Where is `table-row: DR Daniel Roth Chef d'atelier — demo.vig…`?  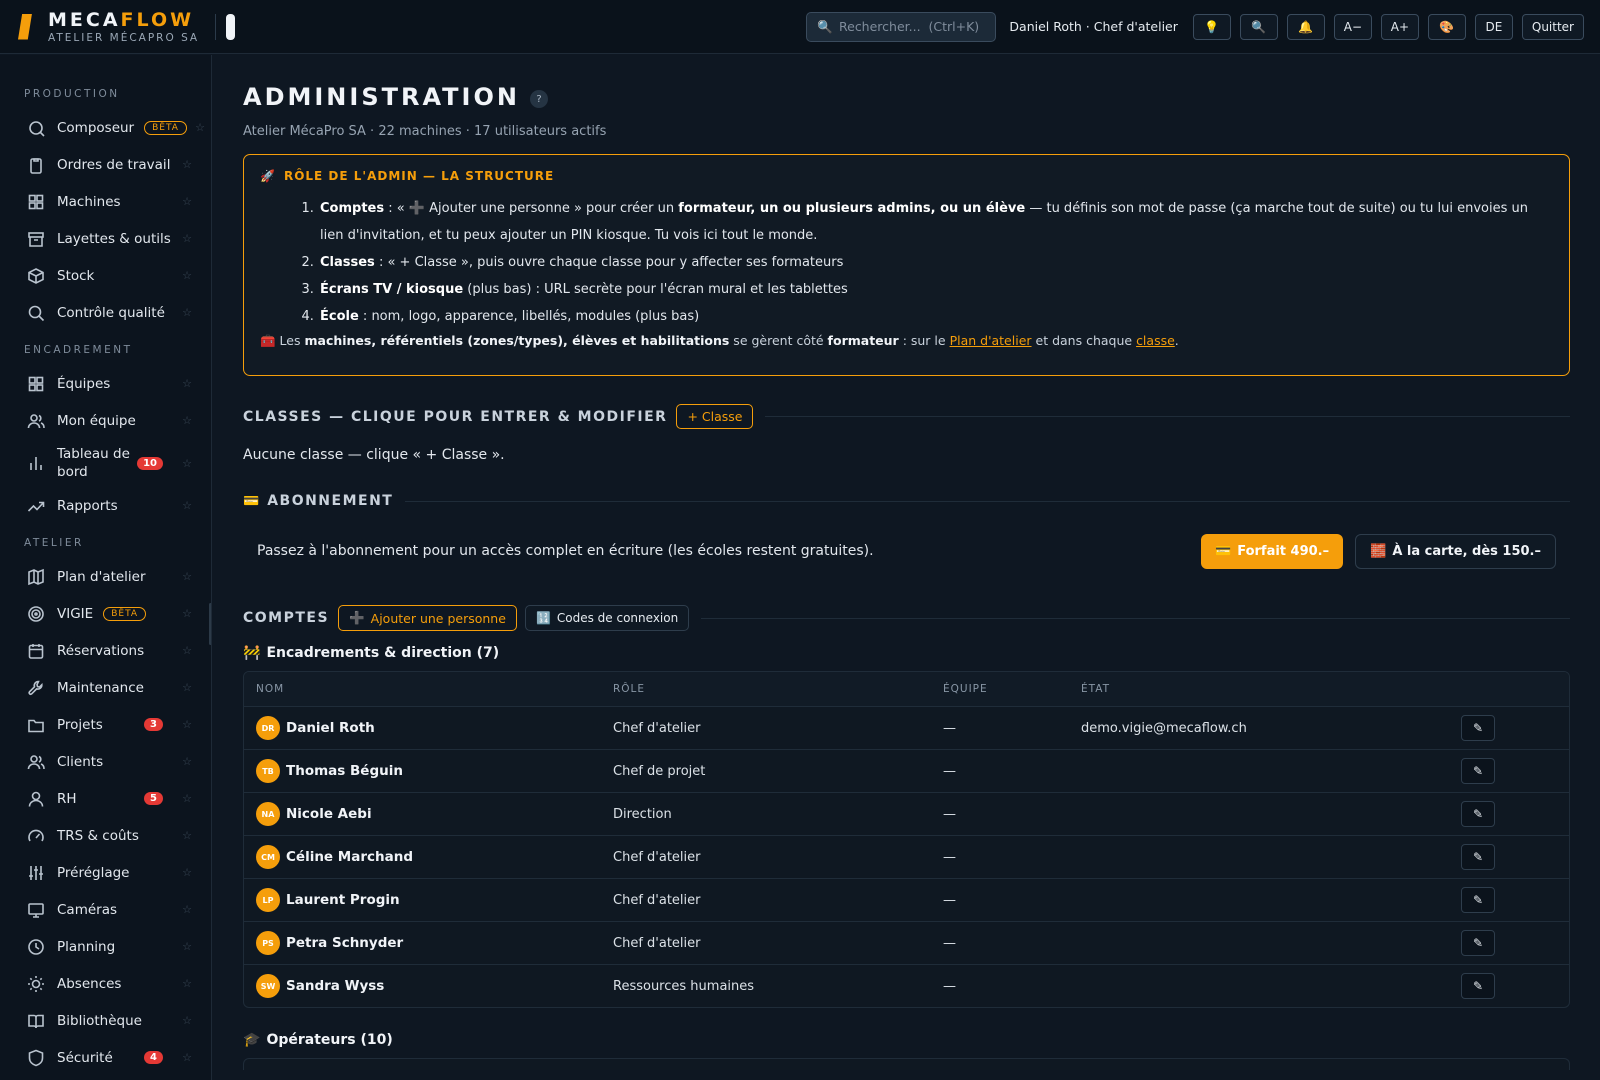
table-row: DR Daniel Roth Chef d'atelier — demo.vig… is located at coordinates (906, 727).